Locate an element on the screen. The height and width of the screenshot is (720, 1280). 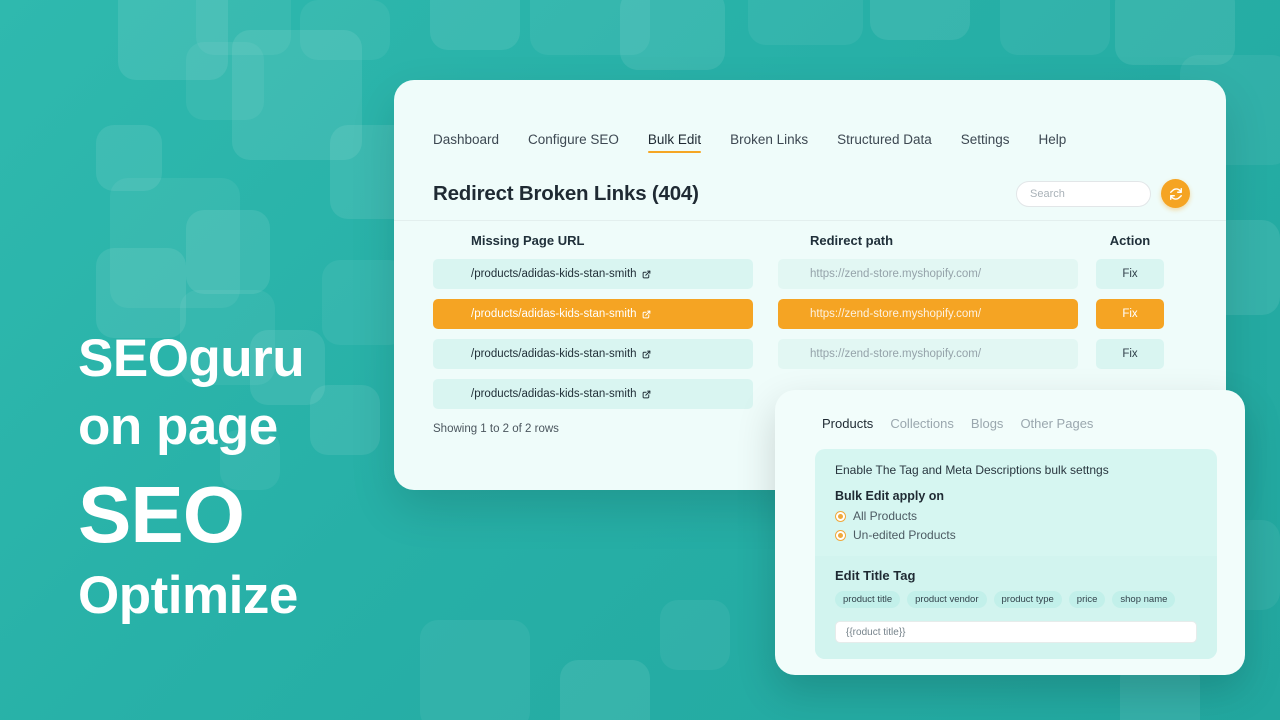
nav-item-help: Help is located at coordinates (1053, 142).